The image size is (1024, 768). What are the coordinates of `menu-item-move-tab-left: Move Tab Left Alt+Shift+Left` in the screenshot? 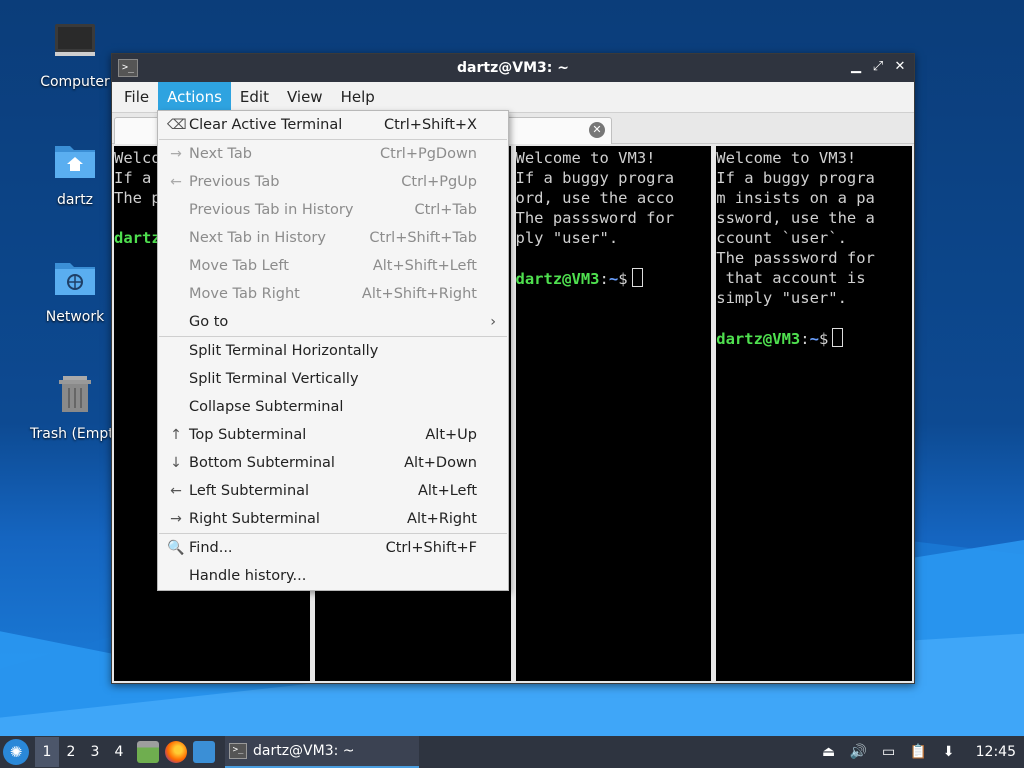 It's located at (333, 266).